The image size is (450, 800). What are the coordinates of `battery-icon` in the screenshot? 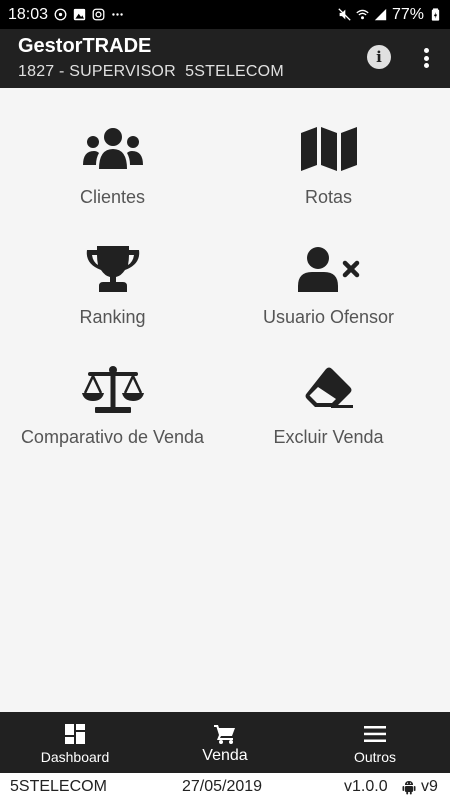 It's located at (435, 14).